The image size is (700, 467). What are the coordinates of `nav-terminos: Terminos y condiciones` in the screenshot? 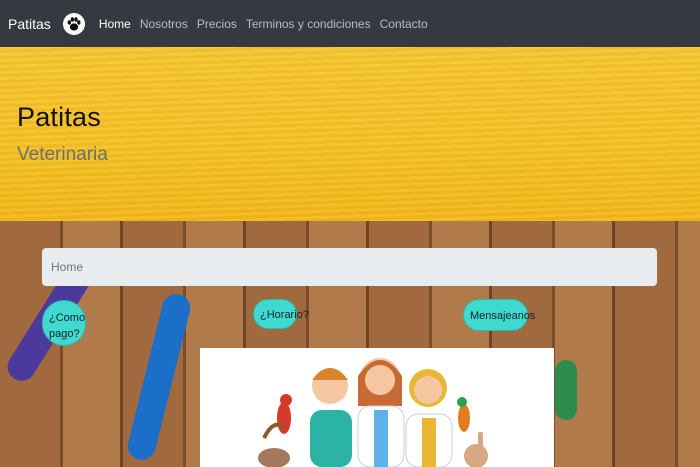 It's located at (308, 24).